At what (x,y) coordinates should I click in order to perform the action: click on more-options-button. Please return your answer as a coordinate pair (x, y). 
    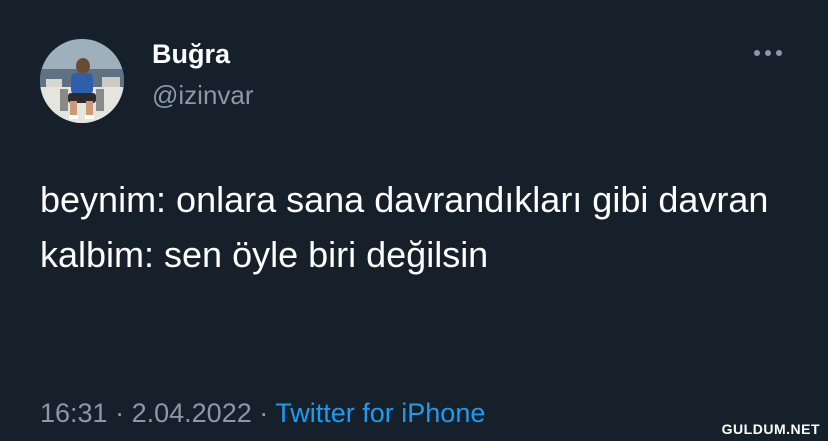
    Looking at the image, I should click on (768, 53).